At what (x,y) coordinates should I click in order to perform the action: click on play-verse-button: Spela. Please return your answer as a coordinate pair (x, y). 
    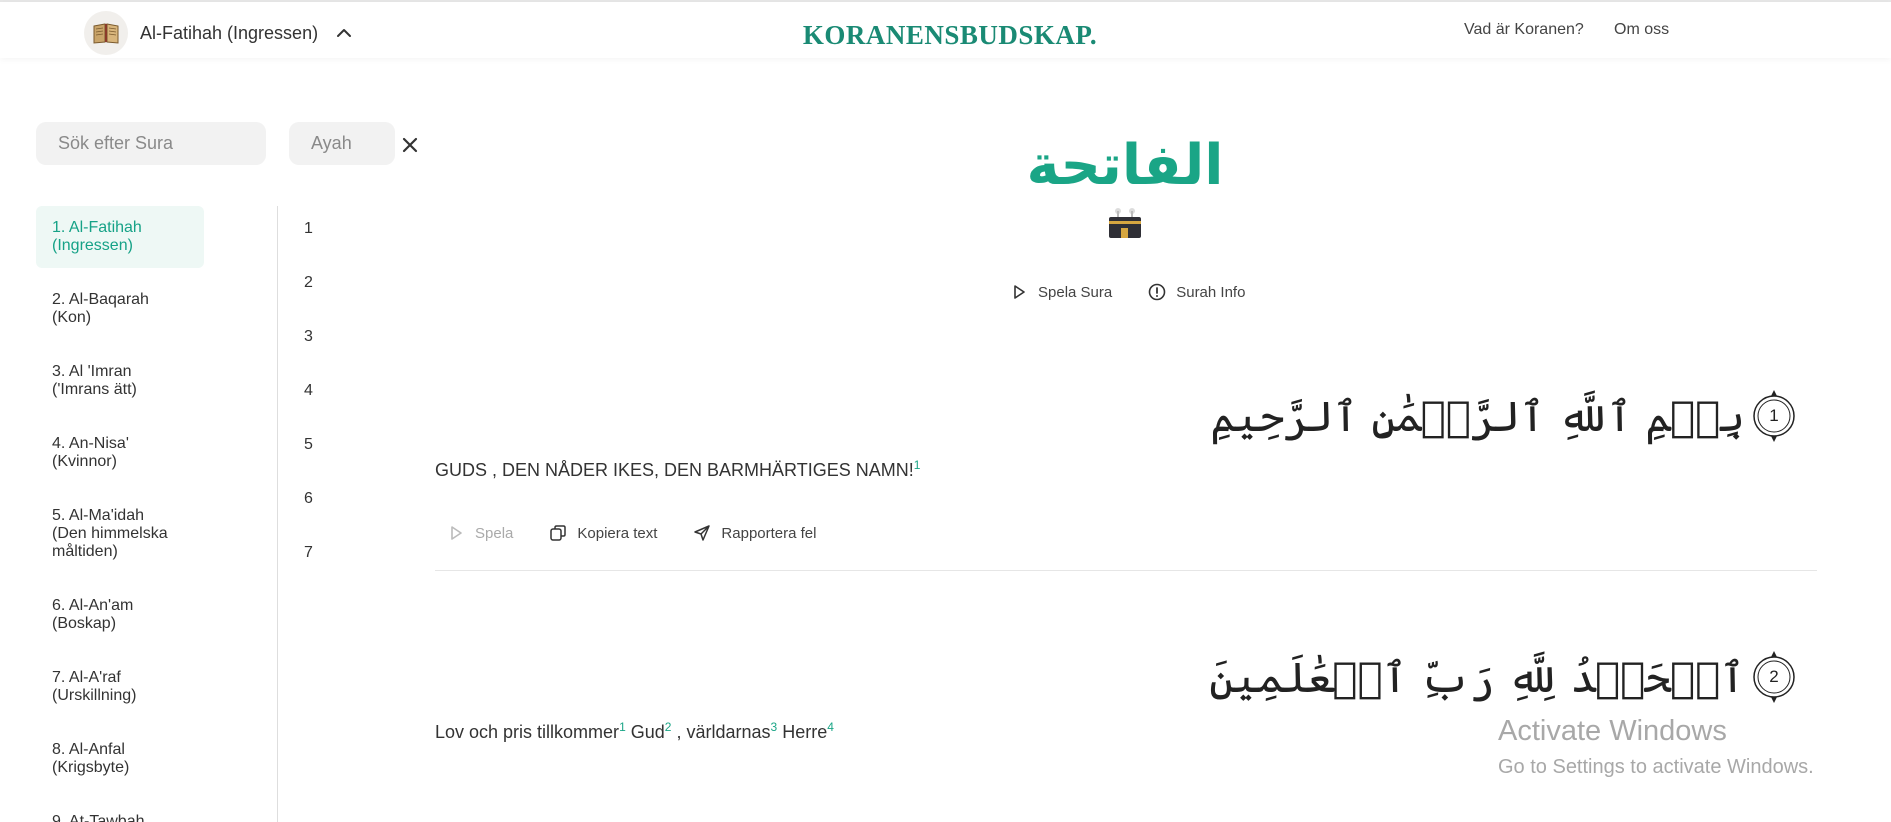
    Looking at the image, I should click on (480, 533).